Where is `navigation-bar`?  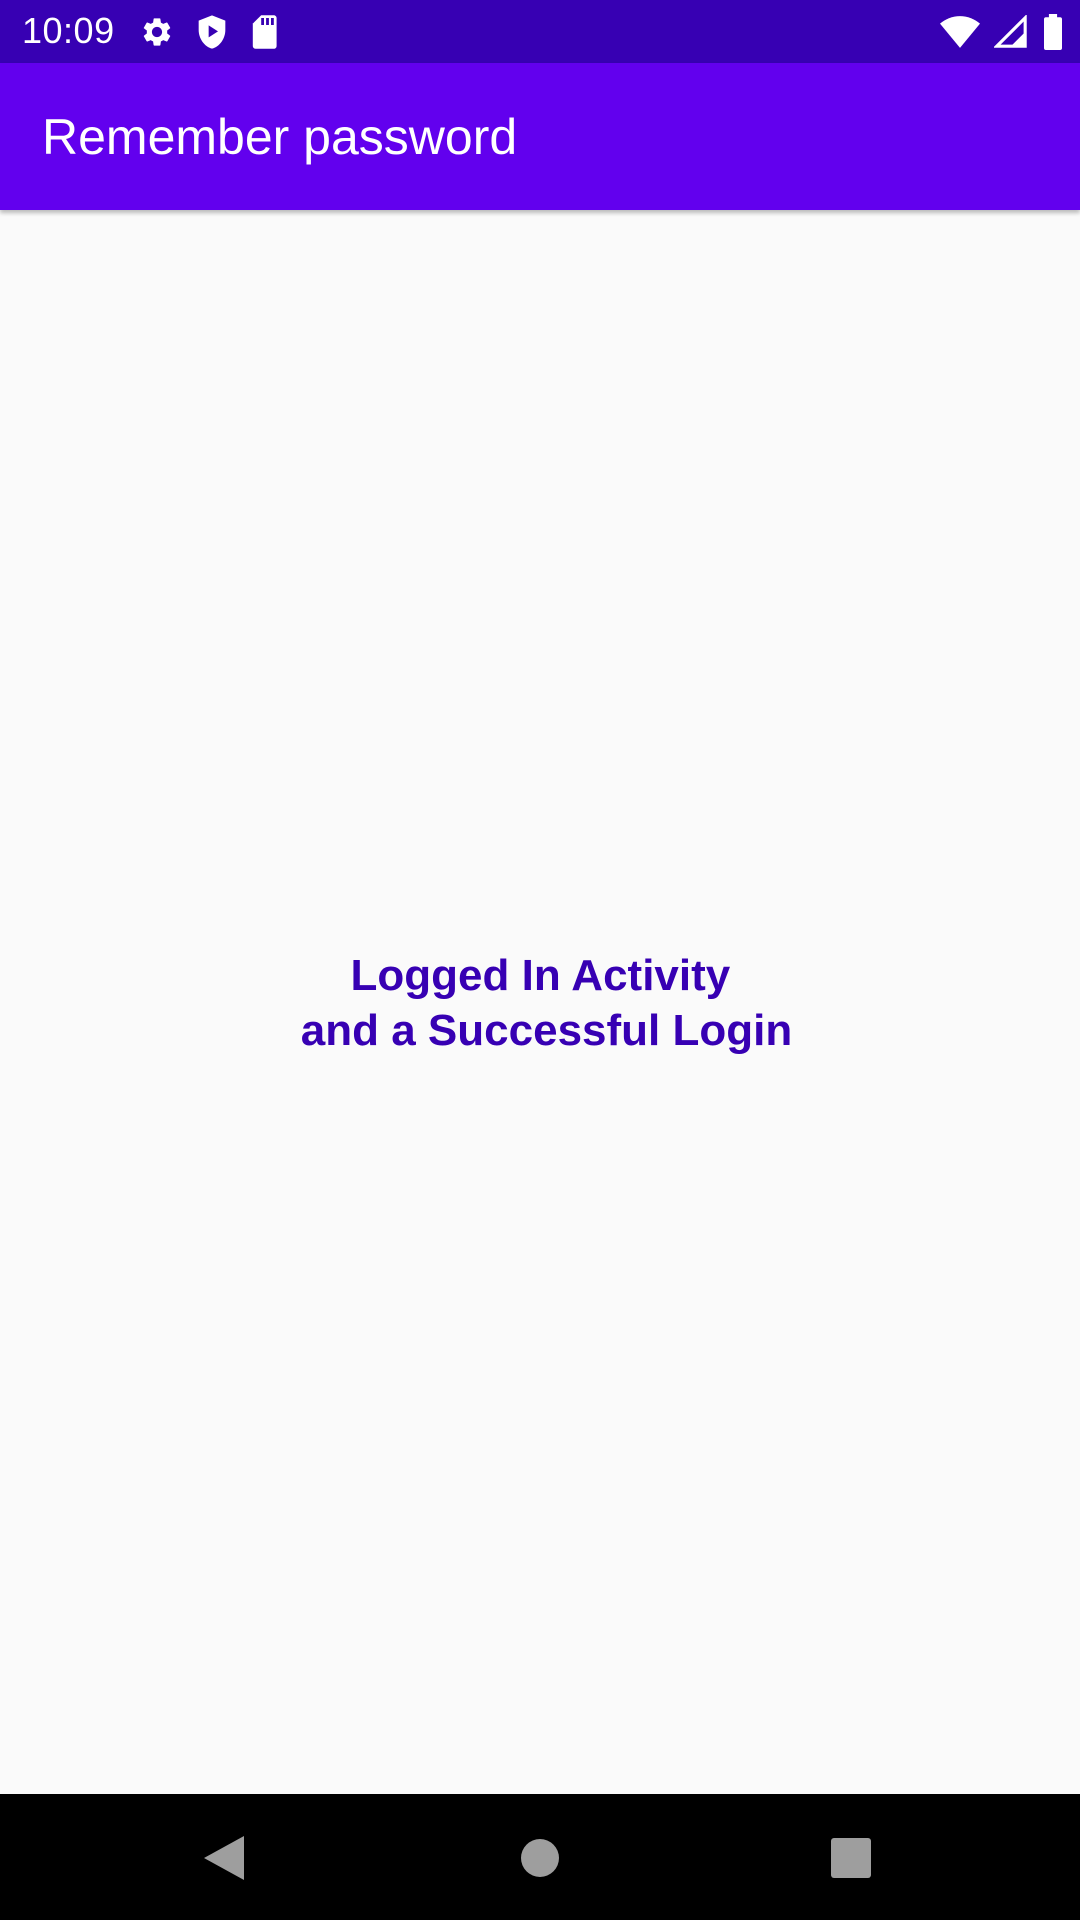
navigation-bar is located at coordinates (540, 1857).